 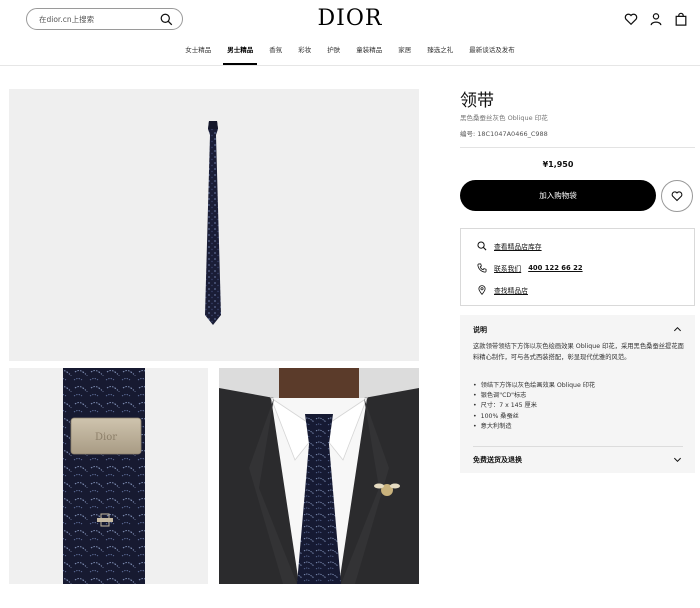 What do you see at coordinates (482, 268) in the screenshot?
I see `phone-icon` at bounding box center [482, 268].